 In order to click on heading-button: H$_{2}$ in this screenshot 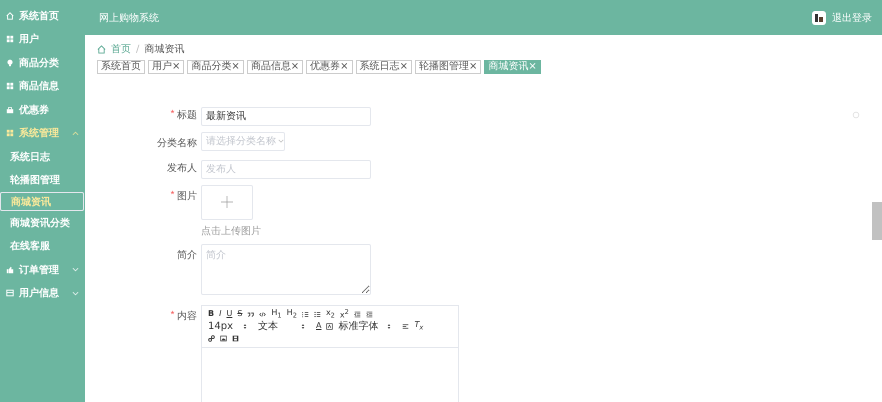, I will do `click(291, 314)`.